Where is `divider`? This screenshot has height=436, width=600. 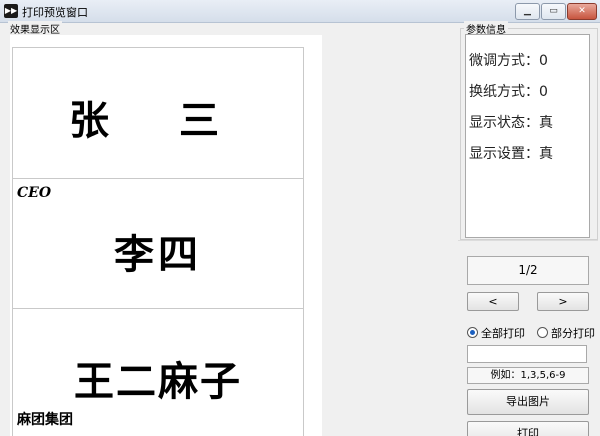 divider is located at coordinates (528, 240).